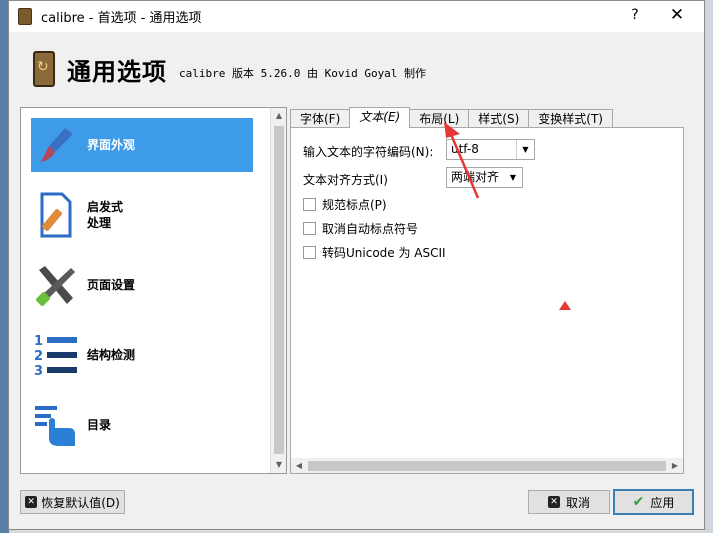 The width and height of the screenshot is (713, 533). What do you see at coordinates (111, 355) in the screenshot?
I see `category-label: 结构检测` at bounding box center [111, 355].